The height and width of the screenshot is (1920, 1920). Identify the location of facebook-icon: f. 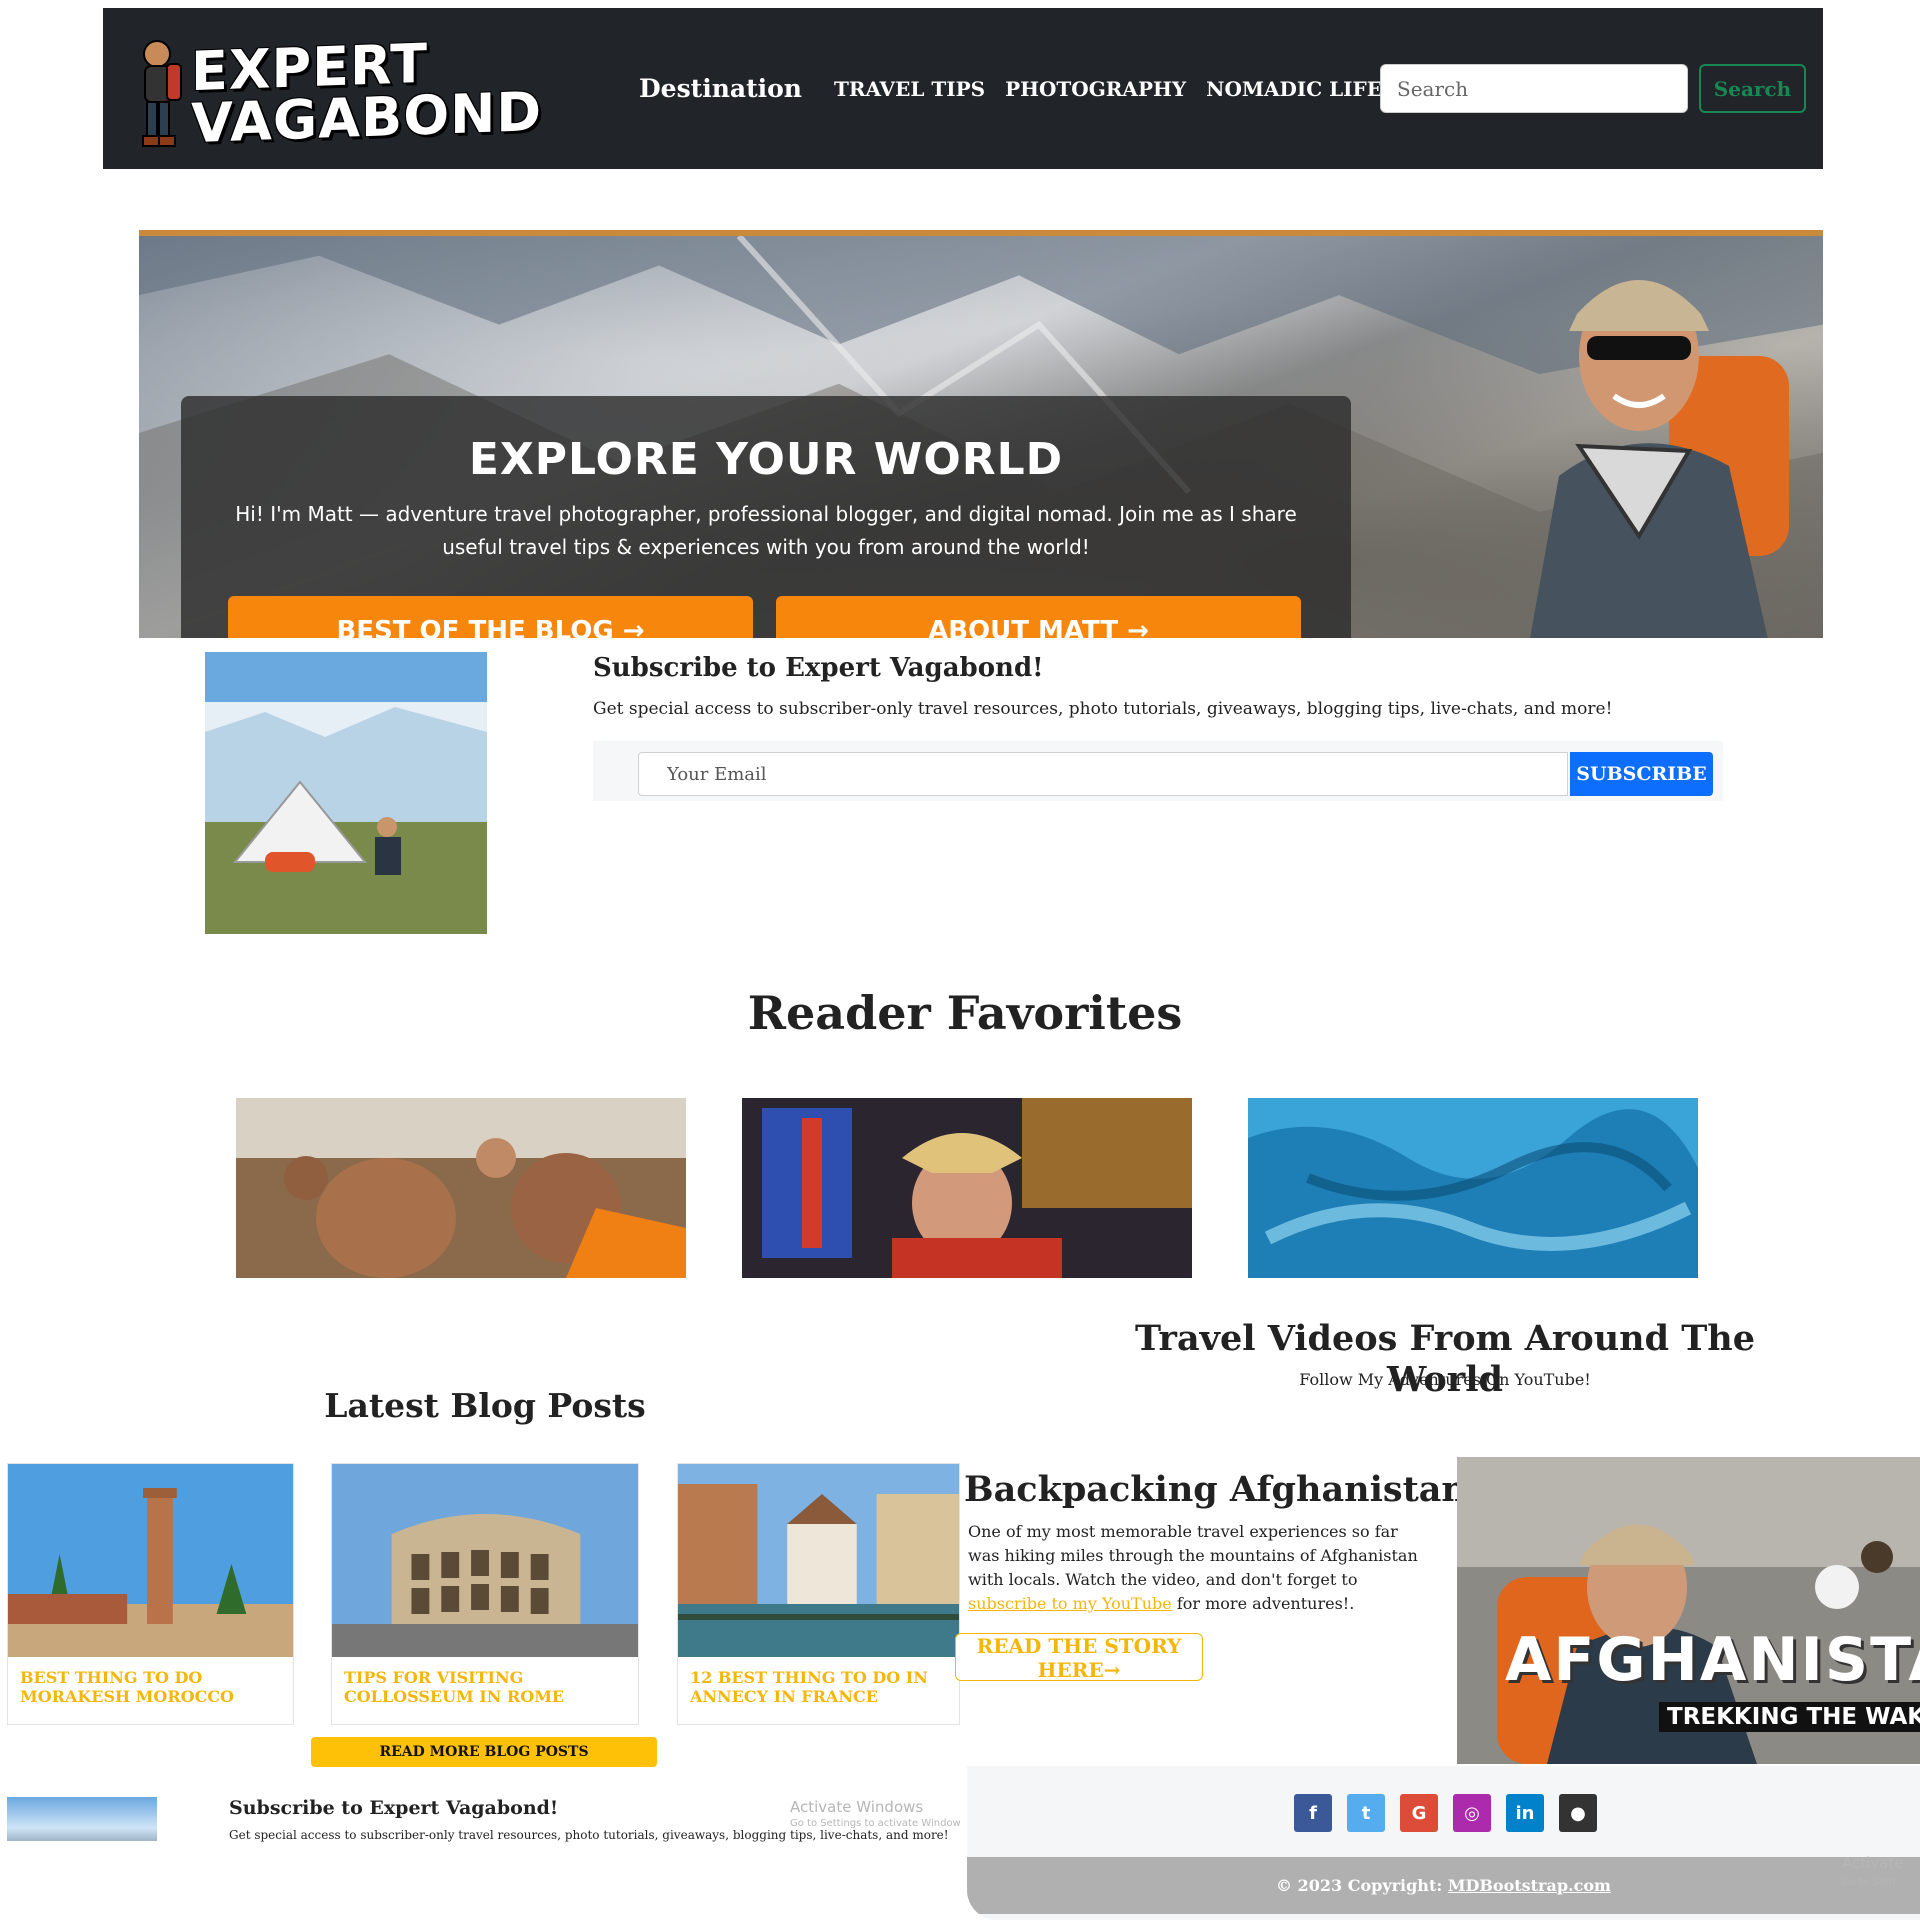
(1313, 1813).